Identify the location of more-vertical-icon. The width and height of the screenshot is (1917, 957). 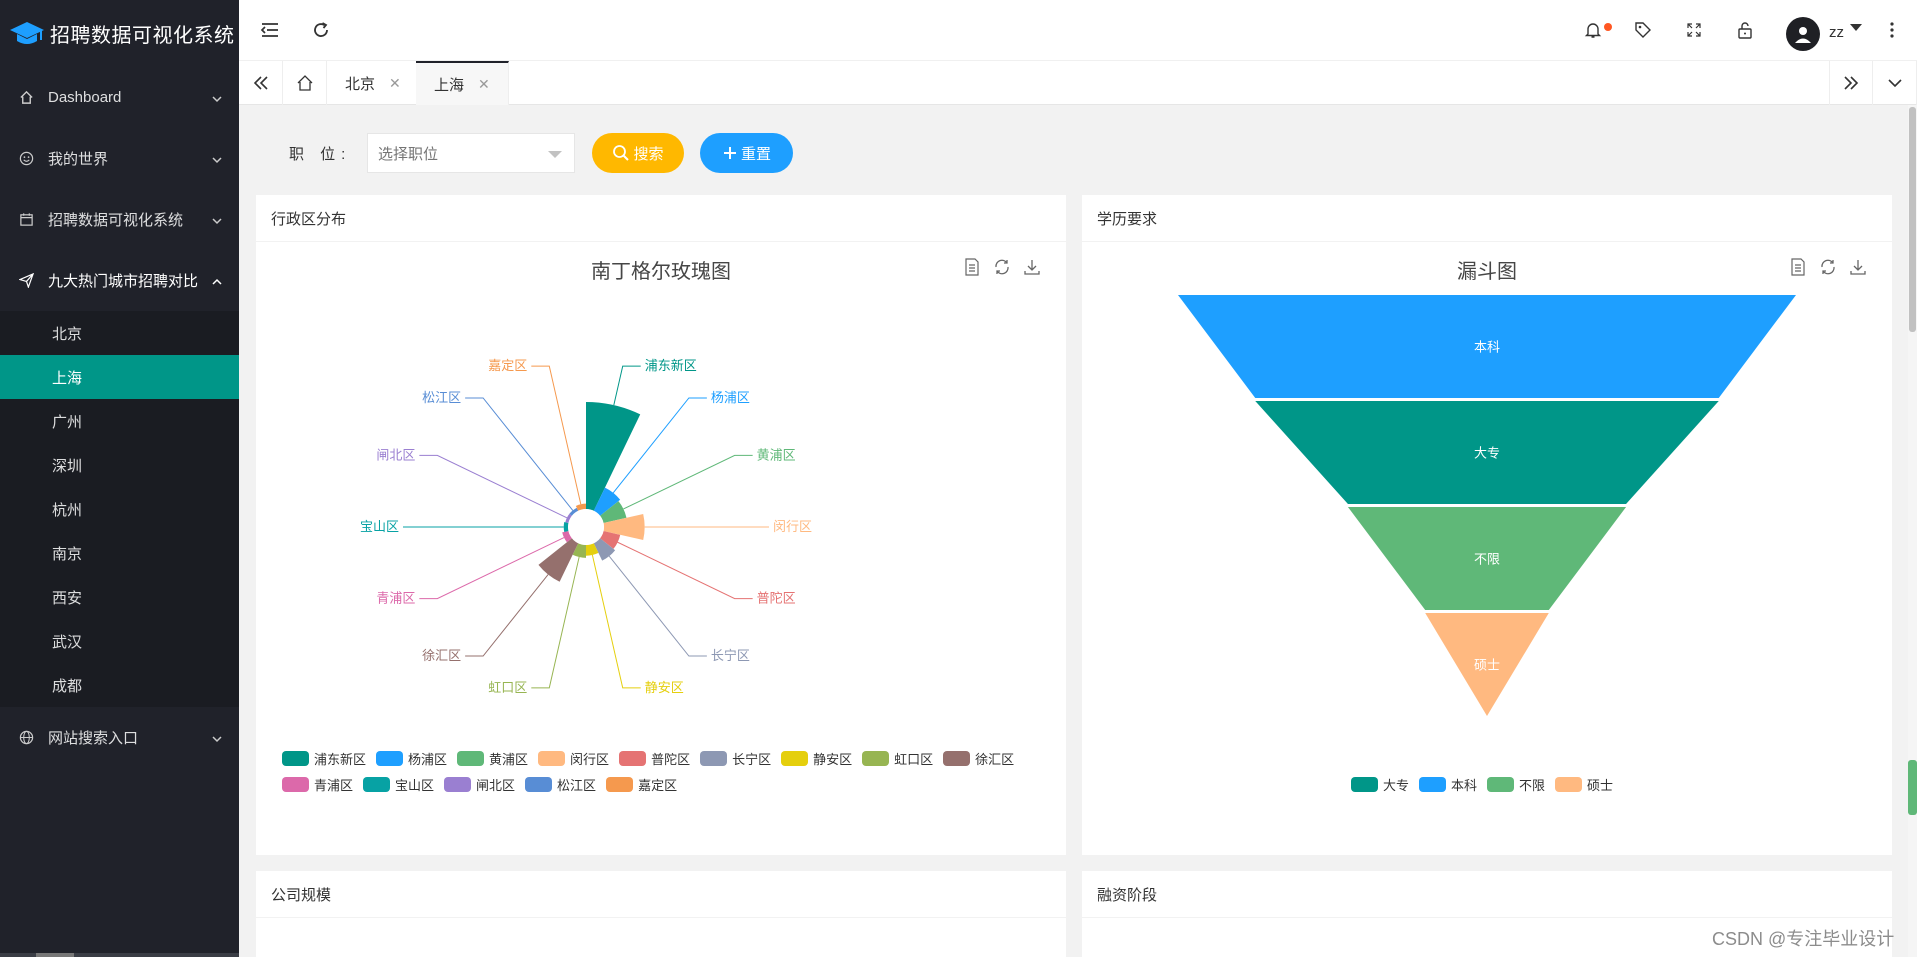
(1892, 30).